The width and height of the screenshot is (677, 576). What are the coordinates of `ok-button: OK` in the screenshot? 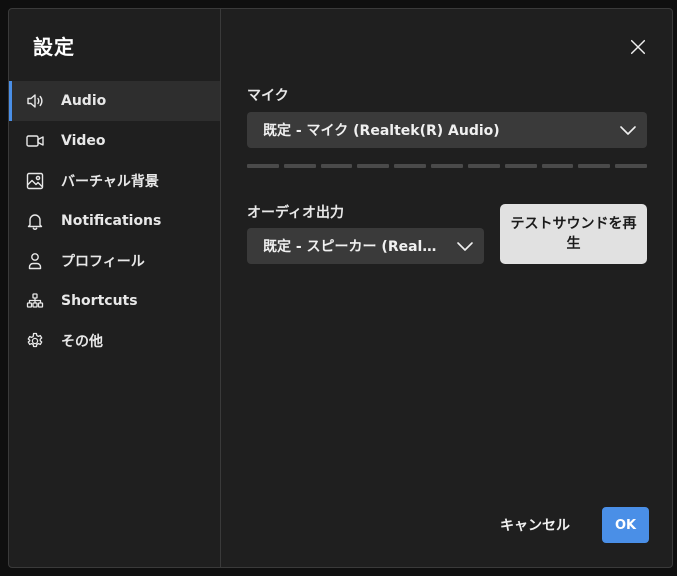 It's located at (625, 525).